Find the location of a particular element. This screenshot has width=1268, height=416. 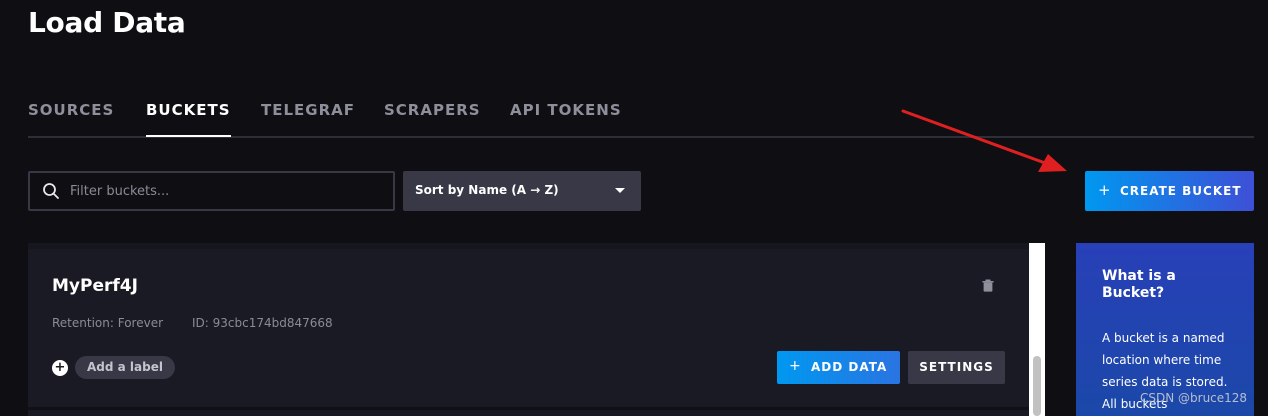

tab-telegraf: TELEGRAF is located at coordinates (308, 110).